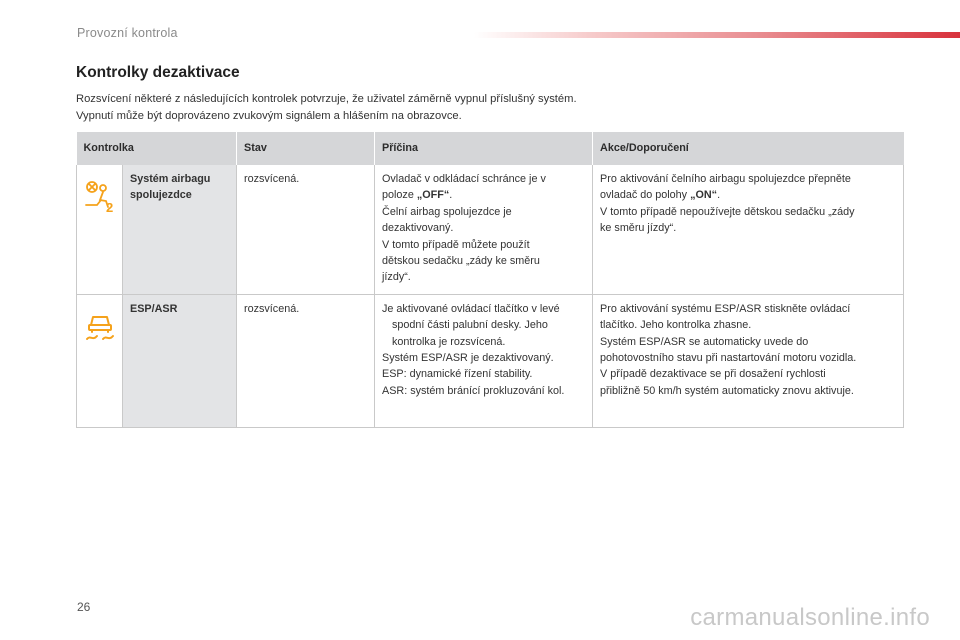  Describe the element at coordinates (470, 325) in the screenshot. I see `cause-line: spodní části palubní desky. Jeho` at that location.